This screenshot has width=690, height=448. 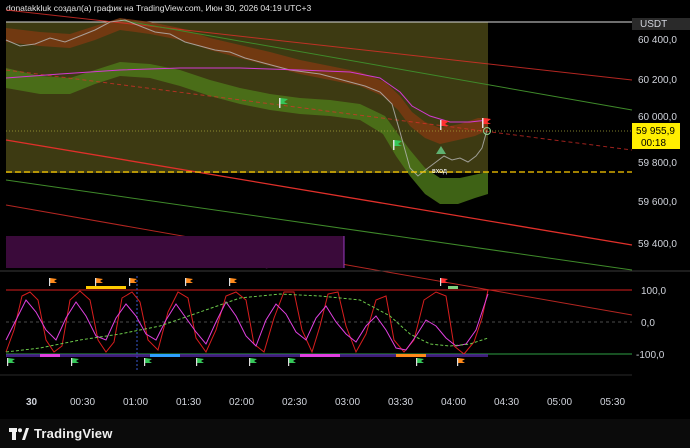 I want to click on osc-trend-line, so click(x=247, y=323).